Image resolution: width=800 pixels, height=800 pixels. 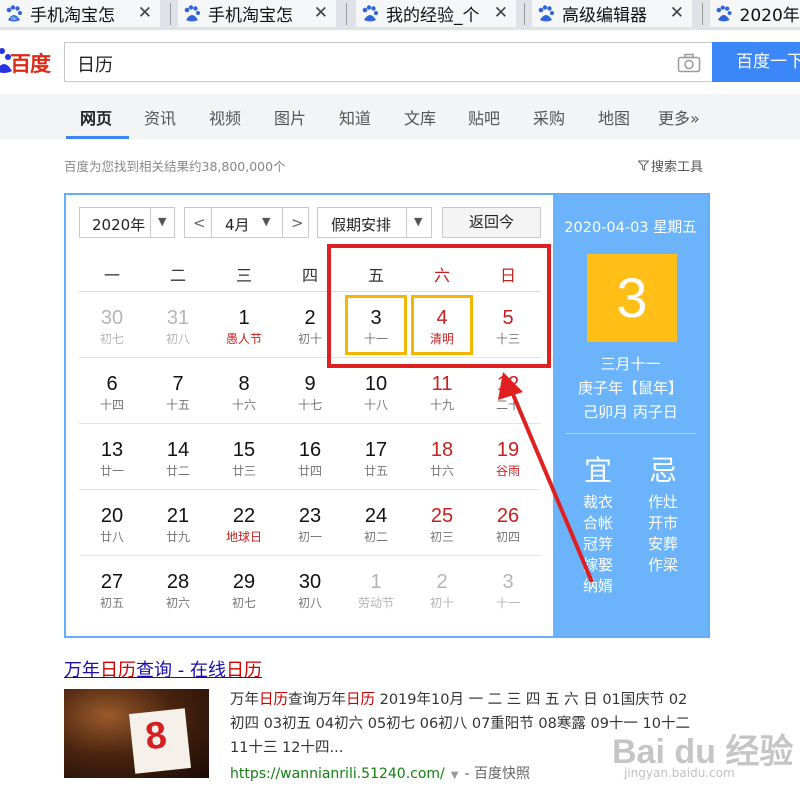 I want to click on nav-tab-news: 资讯, so click(x=160, y=117).